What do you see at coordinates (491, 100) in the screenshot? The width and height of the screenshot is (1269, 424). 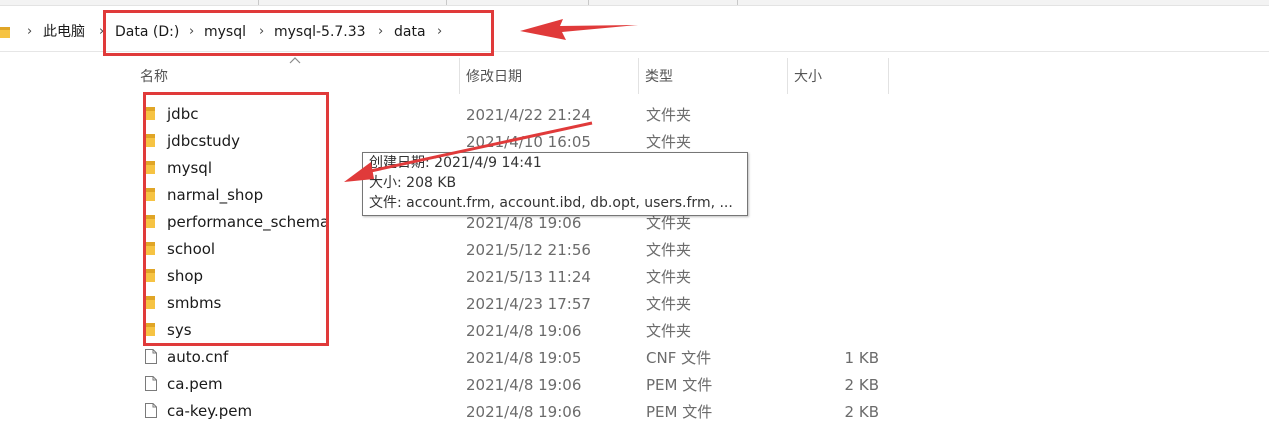 I see `annotation-arrows` at bounding box center [491, 100].